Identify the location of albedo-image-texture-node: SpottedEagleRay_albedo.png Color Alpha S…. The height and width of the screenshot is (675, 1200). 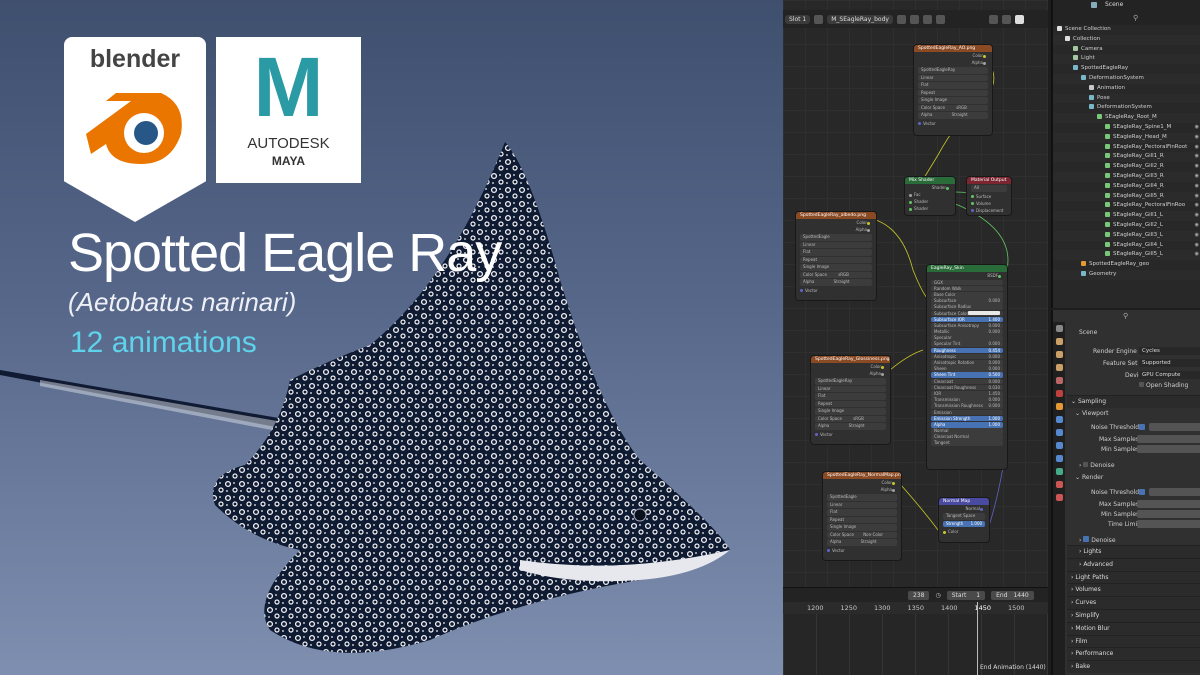
(836, 256).